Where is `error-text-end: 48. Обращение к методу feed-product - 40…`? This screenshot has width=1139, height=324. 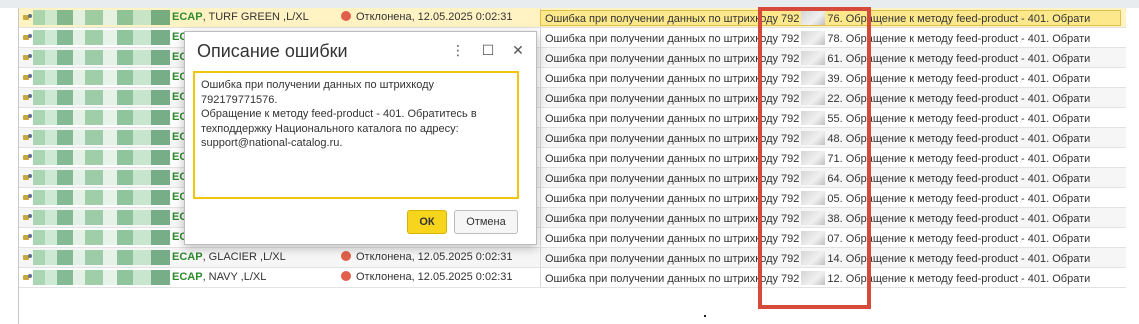 error-text-end: 48. Обращение к методу feed-product - 40… is located at coordinates (959, 139).